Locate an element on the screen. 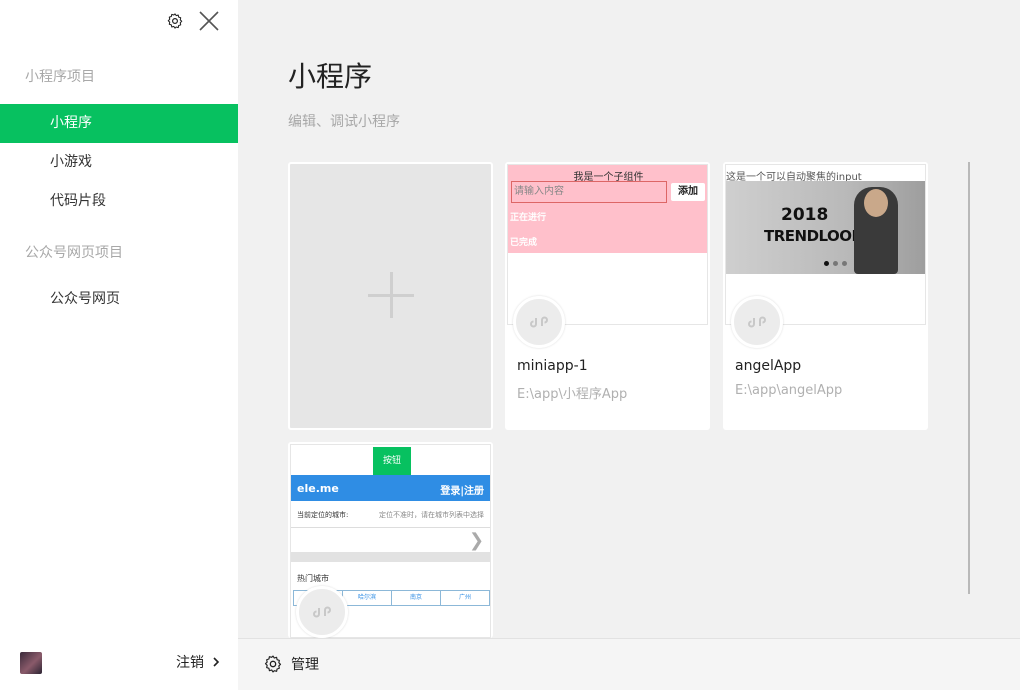 This screenshot has height=690, width=1020. settings-gear-icon is located at coordinates (175, 21).